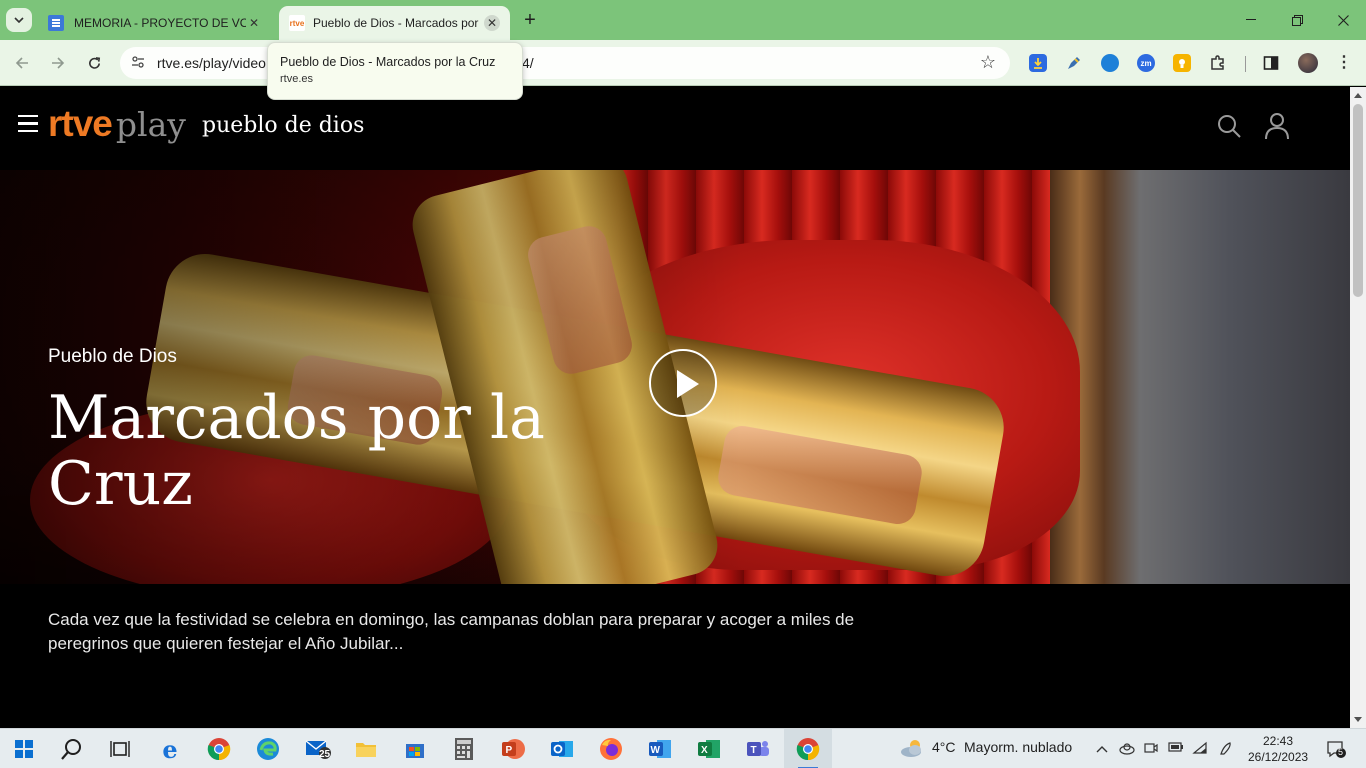 This screenshot has height=768, width=1366. I want to click on hover-card-domain: rtve.es, so click(297, 79).